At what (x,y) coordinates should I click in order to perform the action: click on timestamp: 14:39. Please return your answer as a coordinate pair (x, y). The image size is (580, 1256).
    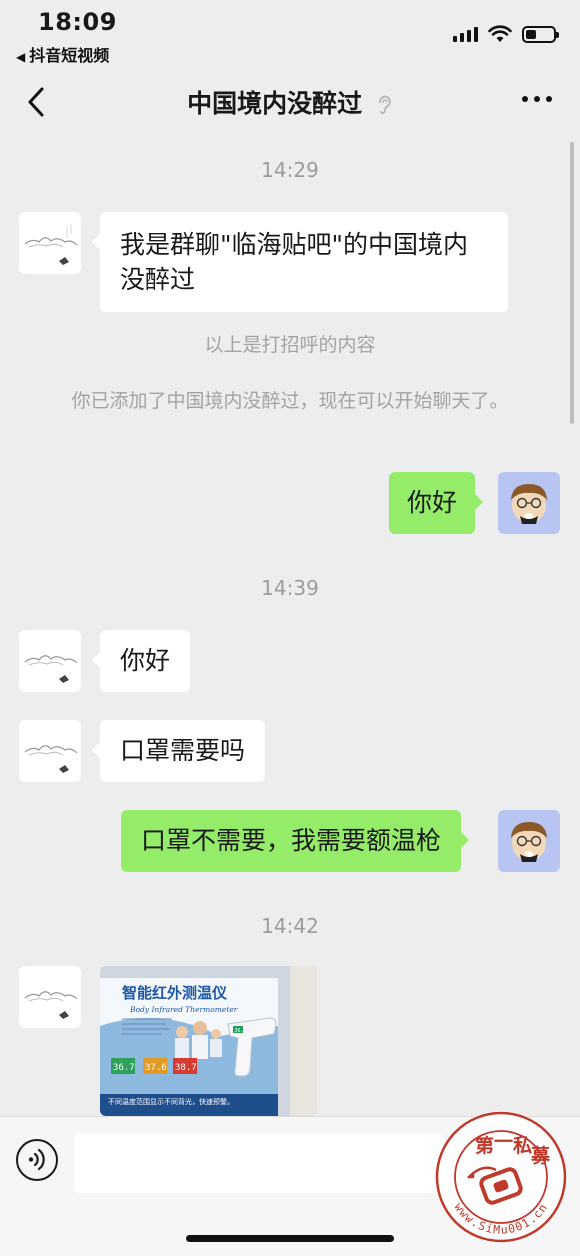
    Looking at the image, I should click on (290, 588).